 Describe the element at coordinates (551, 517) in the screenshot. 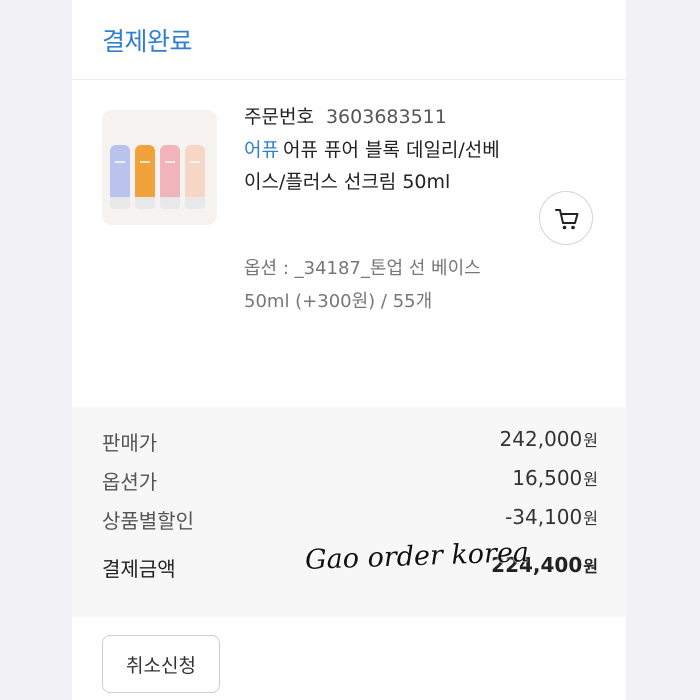

I see `discount-value: -34,100원` at that location.